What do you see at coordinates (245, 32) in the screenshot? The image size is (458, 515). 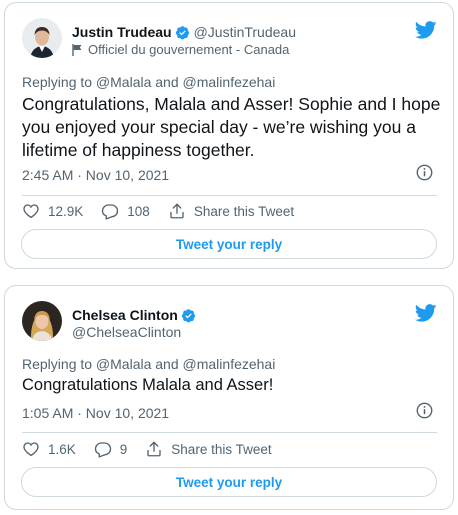 I see `author-handle: @JustinTrudeau` at bounding box center [245, 32].